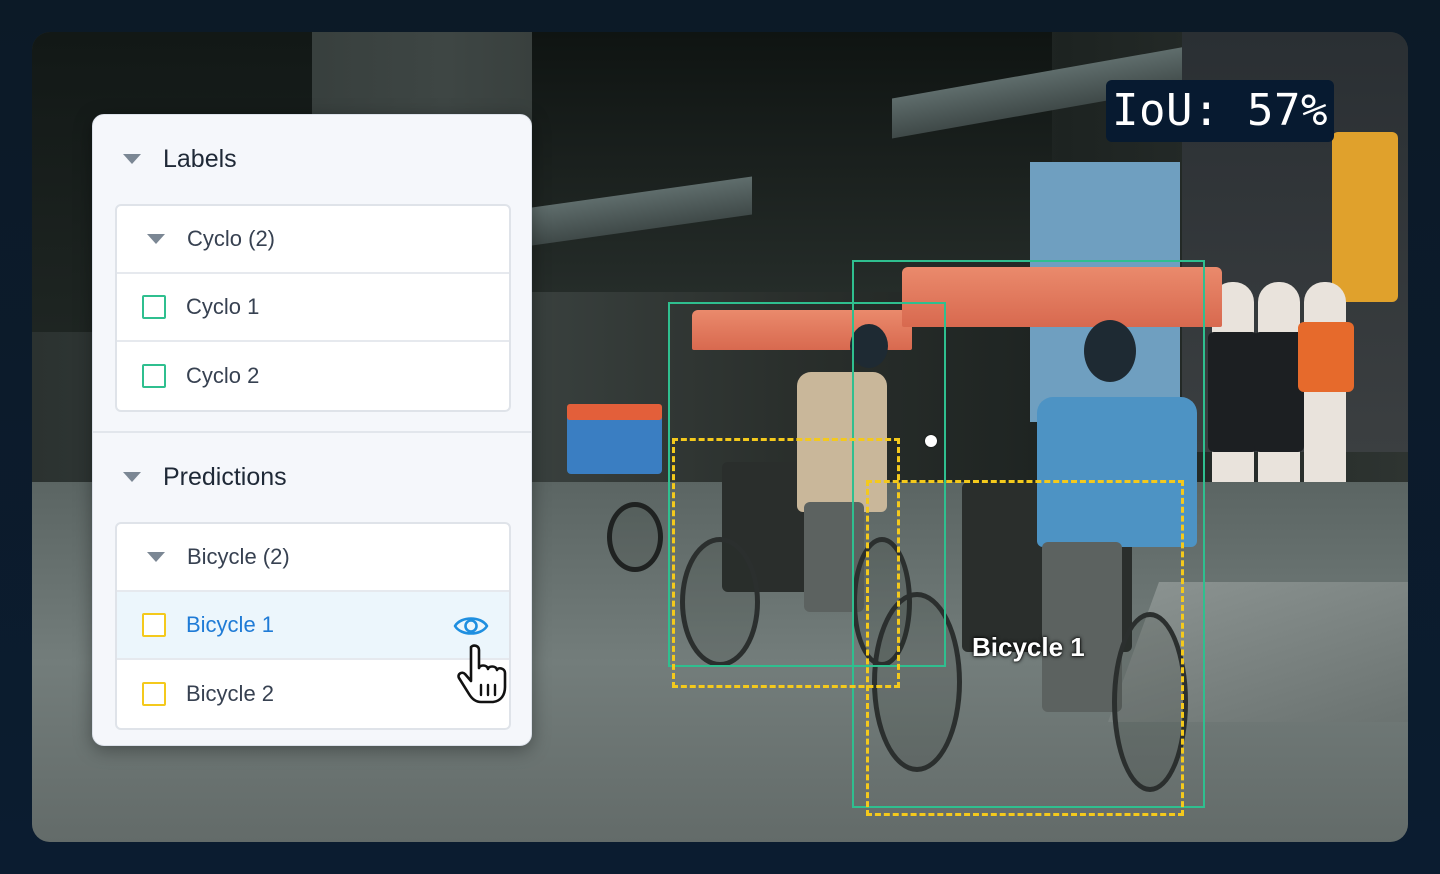 The image size is (1440, 874). I want to click on section-divider, so click(312, 432).